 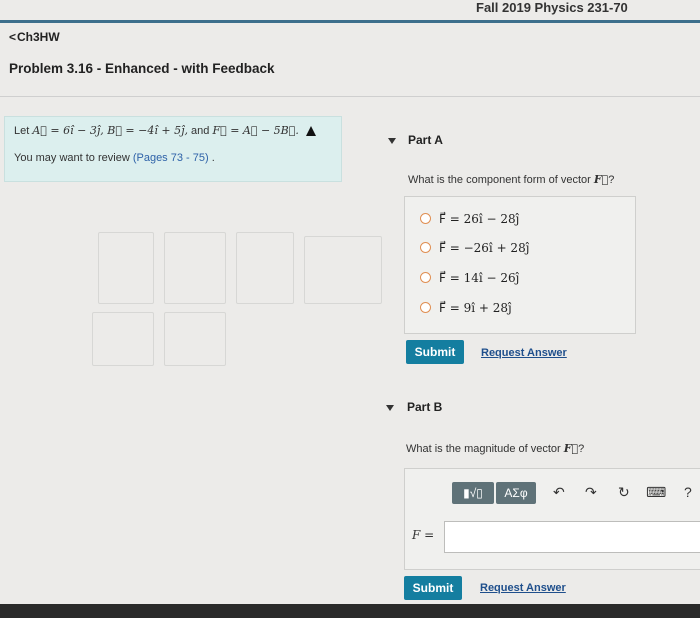 I want to click on templates-button: ▮√▯, so click(x=473, y=493).